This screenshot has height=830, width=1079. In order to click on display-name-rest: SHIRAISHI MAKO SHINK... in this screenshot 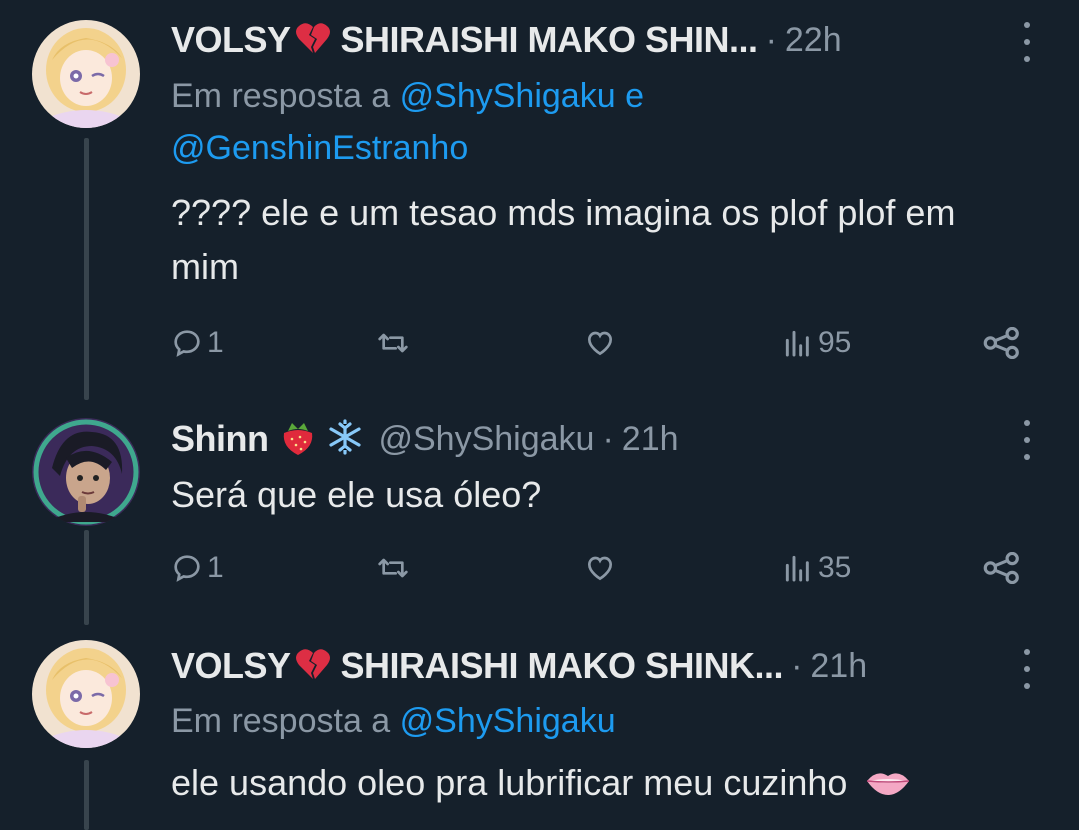, I will do `click(562, 666)`.